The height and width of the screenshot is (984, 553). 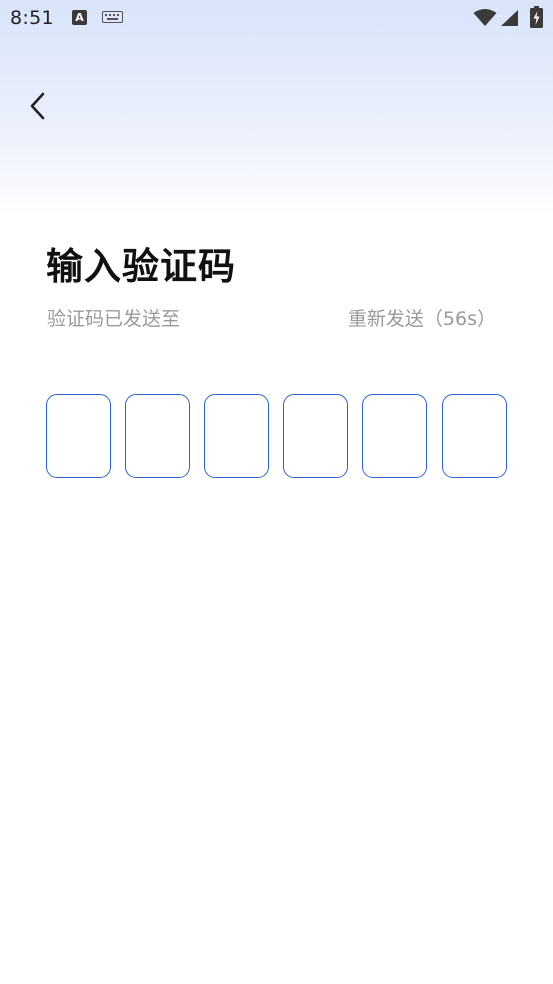 What do you see at coordinates (509, 18) in the screenshot?
I see `signal-icon` at bounding box center [509, 18].